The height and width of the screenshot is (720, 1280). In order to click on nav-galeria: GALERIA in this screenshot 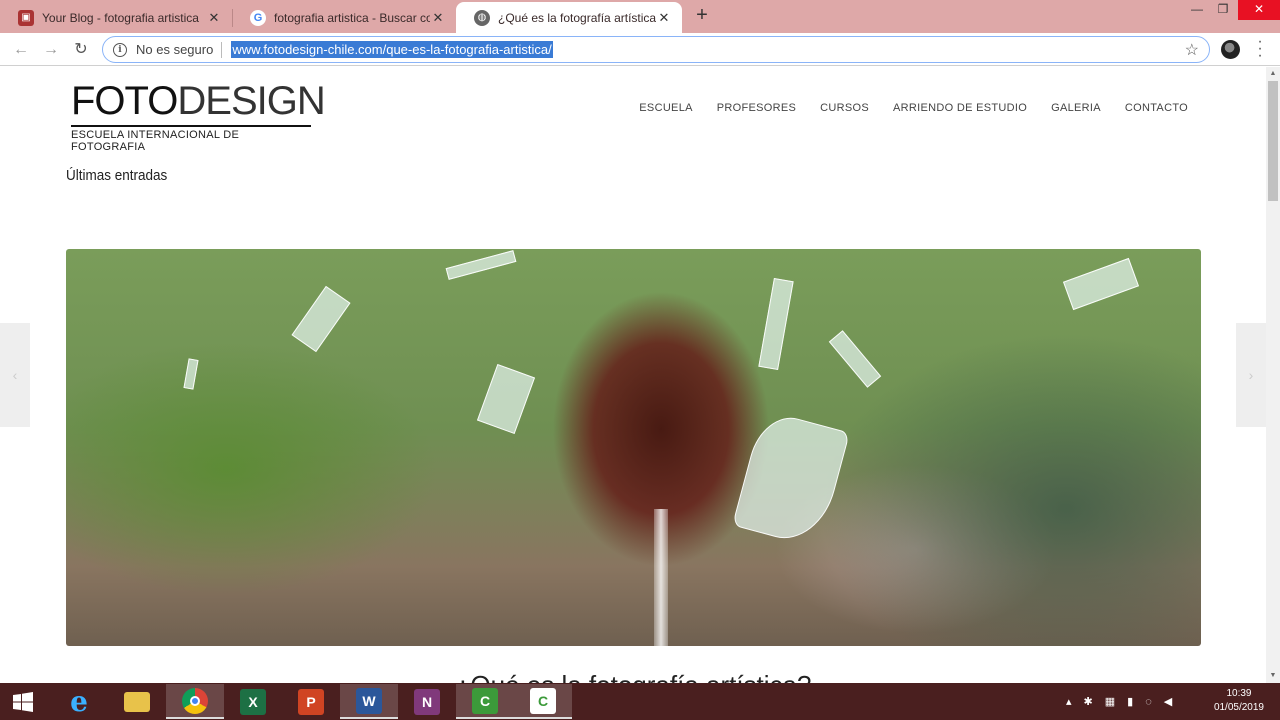, I will do `click(1076, 108)`.